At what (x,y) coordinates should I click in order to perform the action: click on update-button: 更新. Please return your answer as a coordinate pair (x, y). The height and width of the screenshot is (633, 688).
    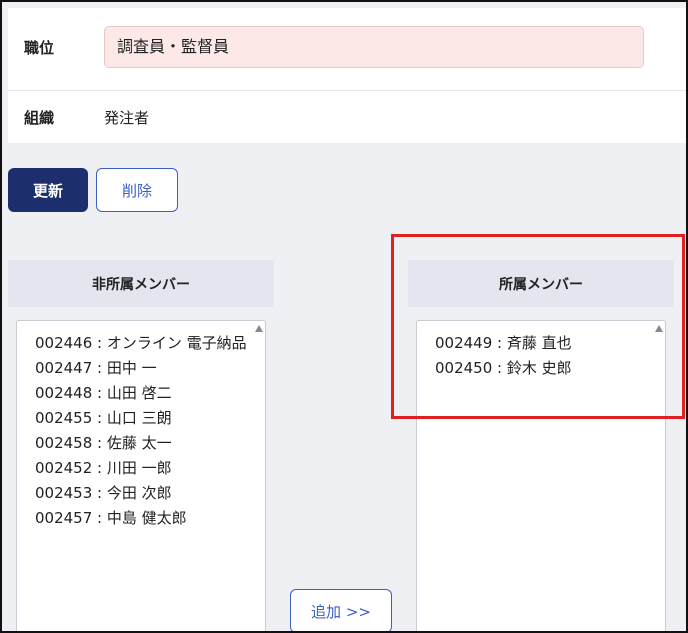
    Looking at the image, I should click on (48, 190).